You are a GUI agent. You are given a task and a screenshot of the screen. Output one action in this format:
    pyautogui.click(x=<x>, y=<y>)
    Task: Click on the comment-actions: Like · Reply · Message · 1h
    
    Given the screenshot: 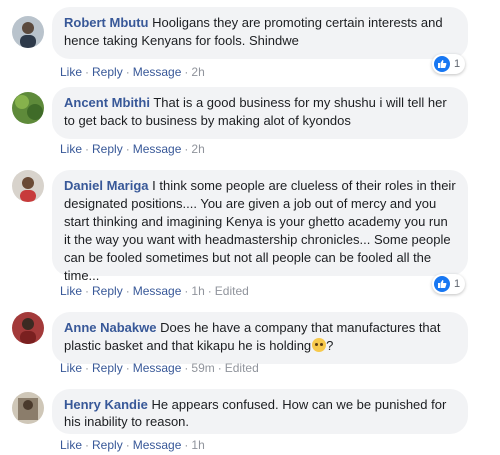 What is the action you would take?
    pyautogui.click(x=132, y=445)
    